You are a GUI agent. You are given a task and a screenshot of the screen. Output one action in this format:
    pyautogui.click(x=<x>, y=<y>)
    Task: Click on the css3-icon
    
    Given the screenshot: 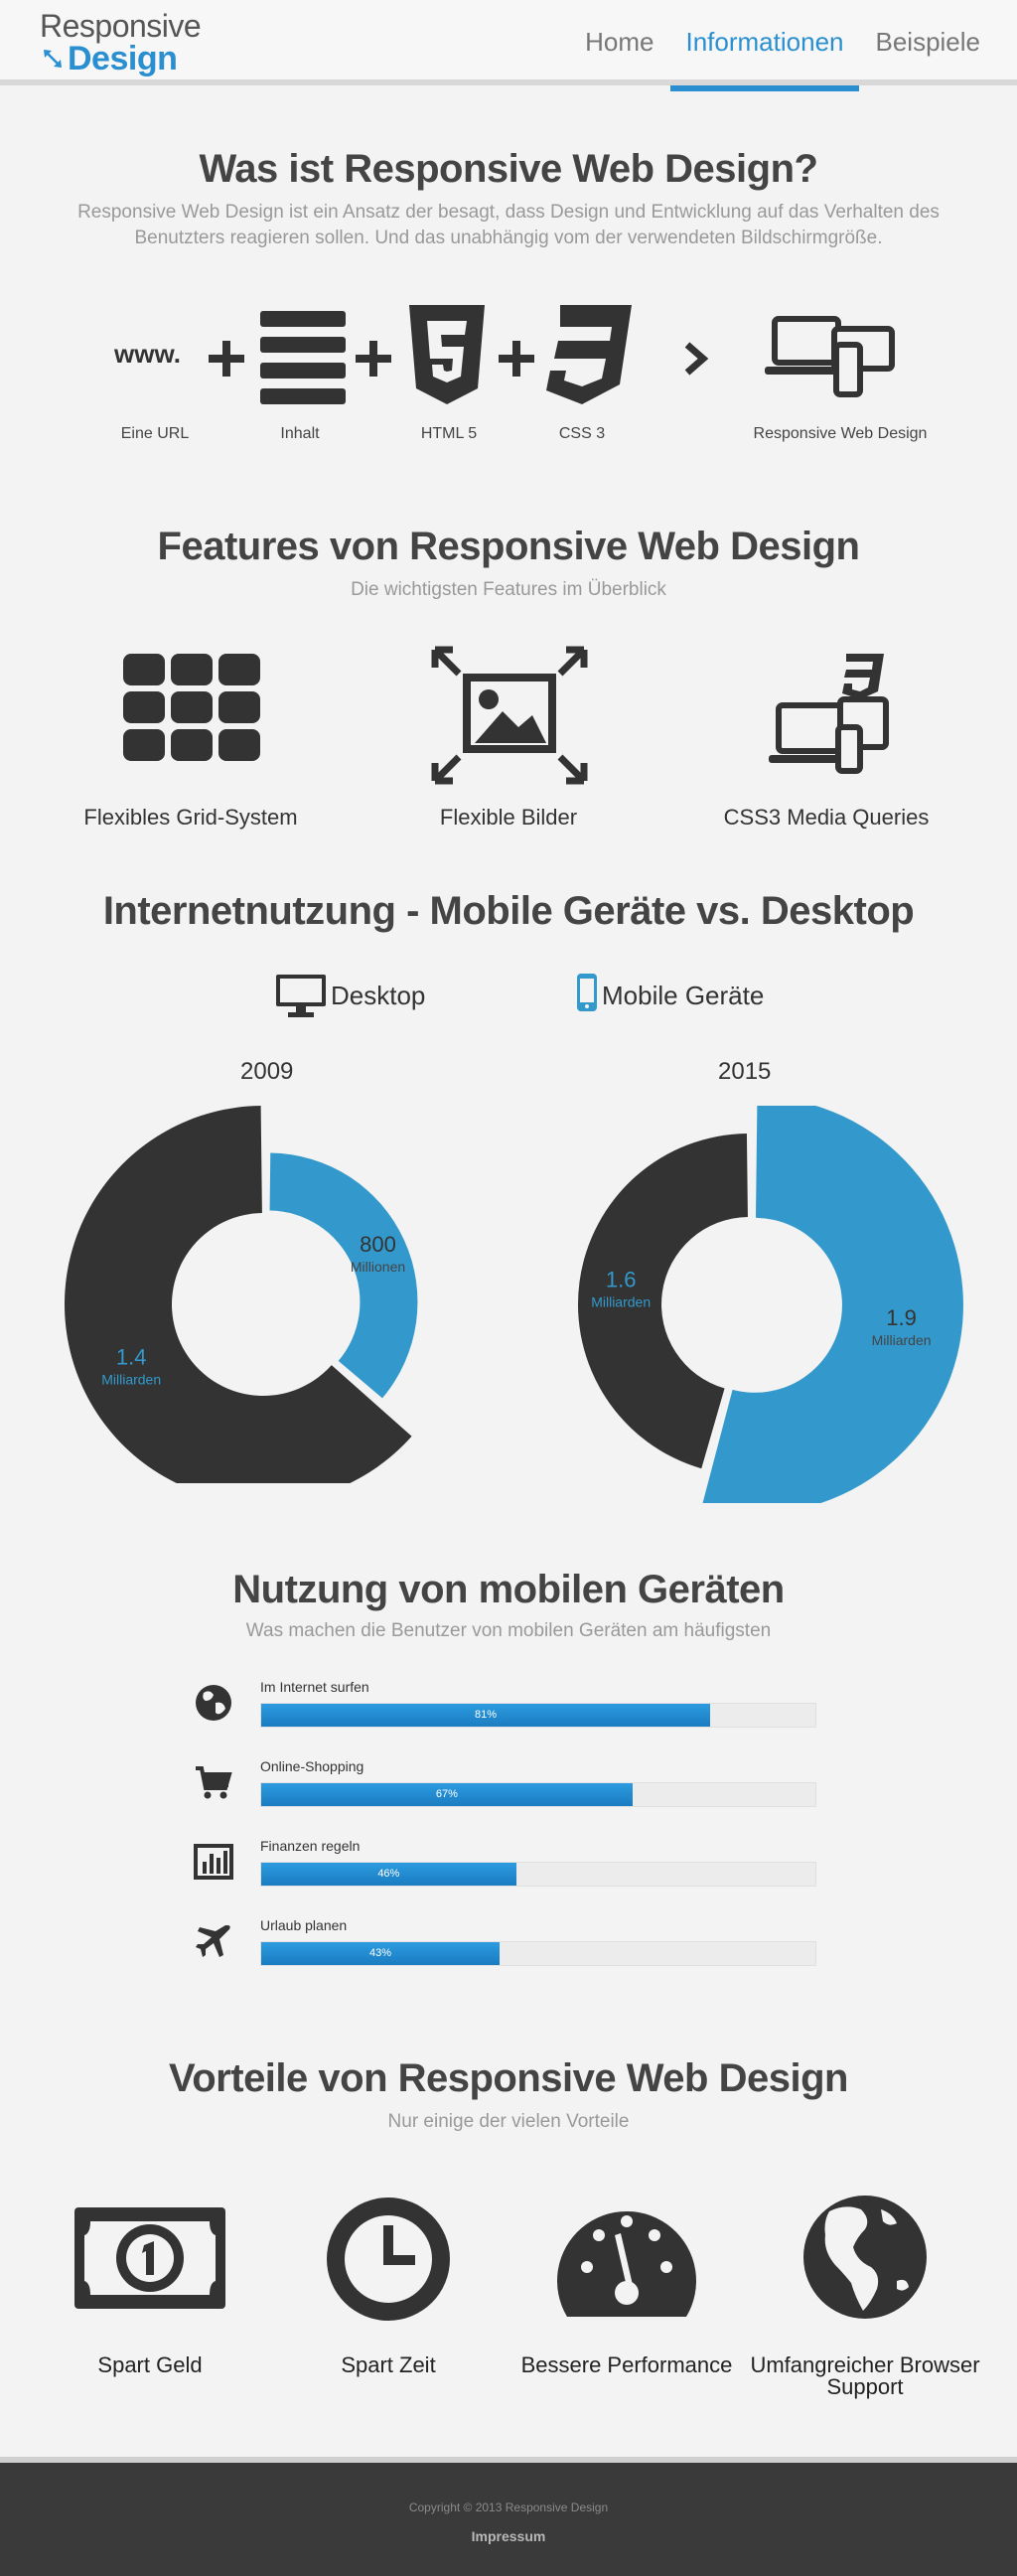 What is the action you would take?
    pyautogui.click(x=589, y=354)
    